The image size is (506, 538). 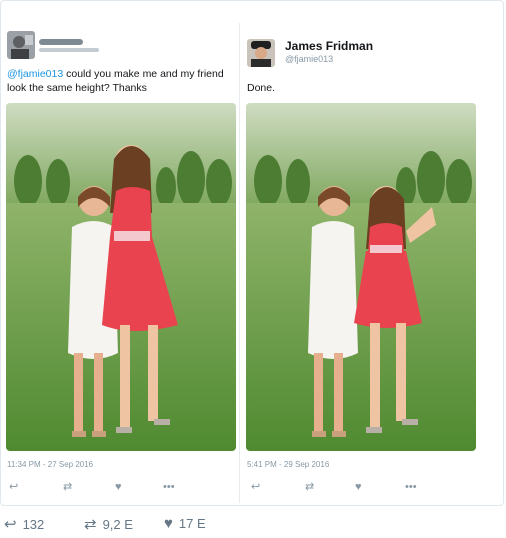 What do you see at coordinates (50, 464) in the screenshot?
I see `left-timestamp: 11:34 PM - 27 Sep 2016` at bounding box center [50, 464].